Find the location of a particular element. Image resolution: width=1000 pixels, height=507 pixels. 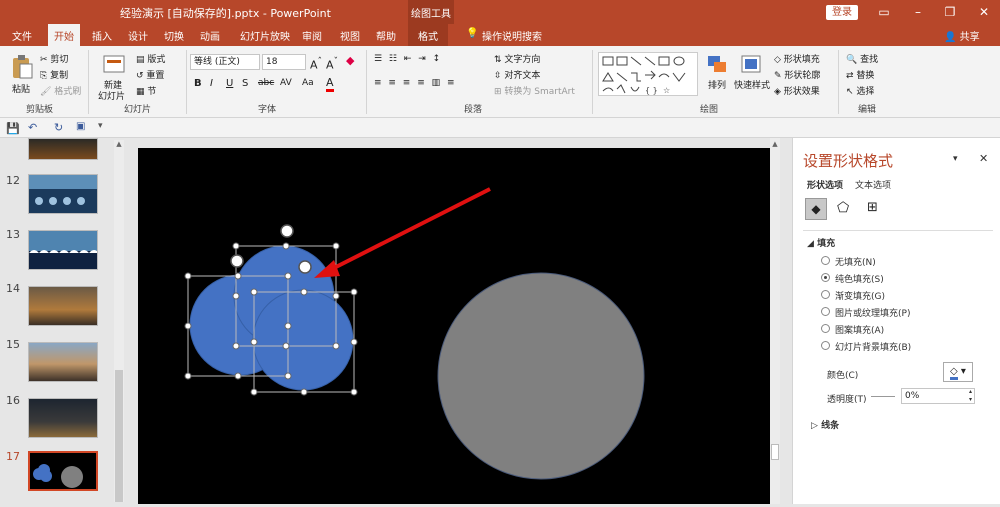

tab-shape-options: 形状选项 is located at coordinates (825, 184).